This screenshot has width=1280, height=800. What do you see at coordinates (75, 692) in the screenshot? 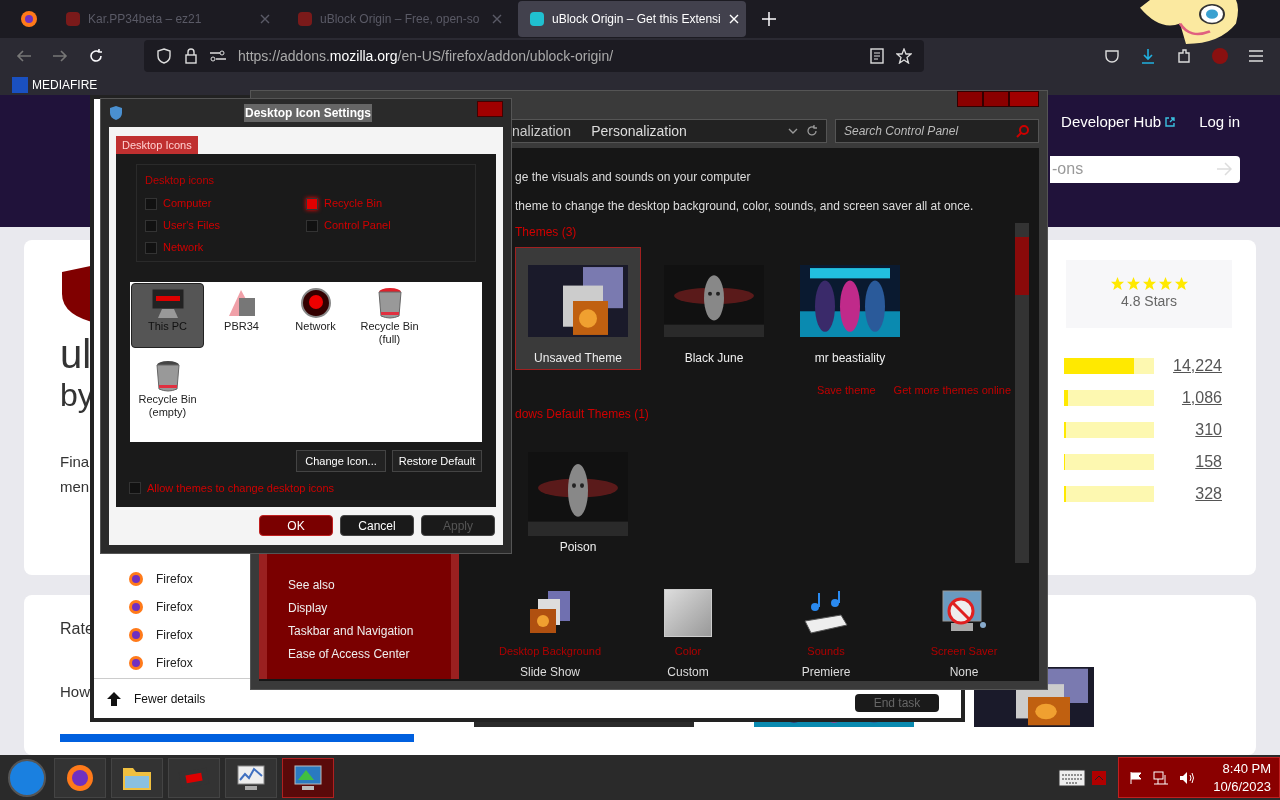
I see `rating-question: How` at bounding box center [75, 692].